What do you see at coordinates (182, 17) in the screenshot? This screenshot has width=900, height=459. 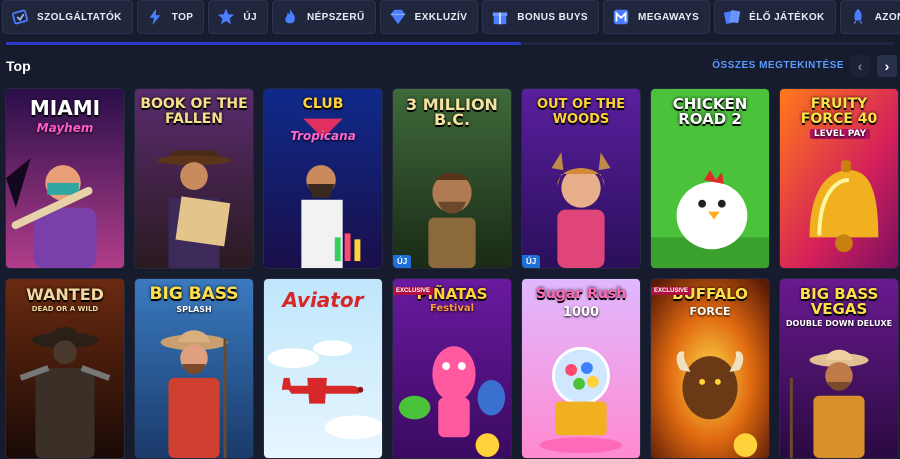 I see `category-label: TOP` at bounding box center [182, 17].